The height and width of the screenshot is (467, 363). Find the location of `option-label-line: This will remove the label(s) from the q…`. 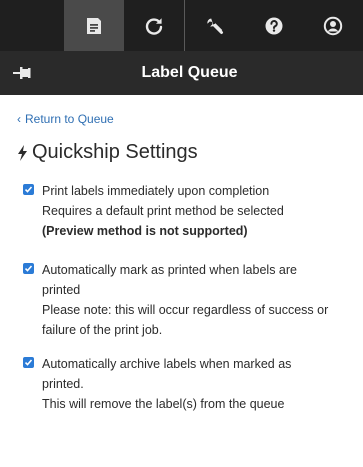

option-label-line: This will remove the label(s) from the q… is located at coordinates (163, 404).